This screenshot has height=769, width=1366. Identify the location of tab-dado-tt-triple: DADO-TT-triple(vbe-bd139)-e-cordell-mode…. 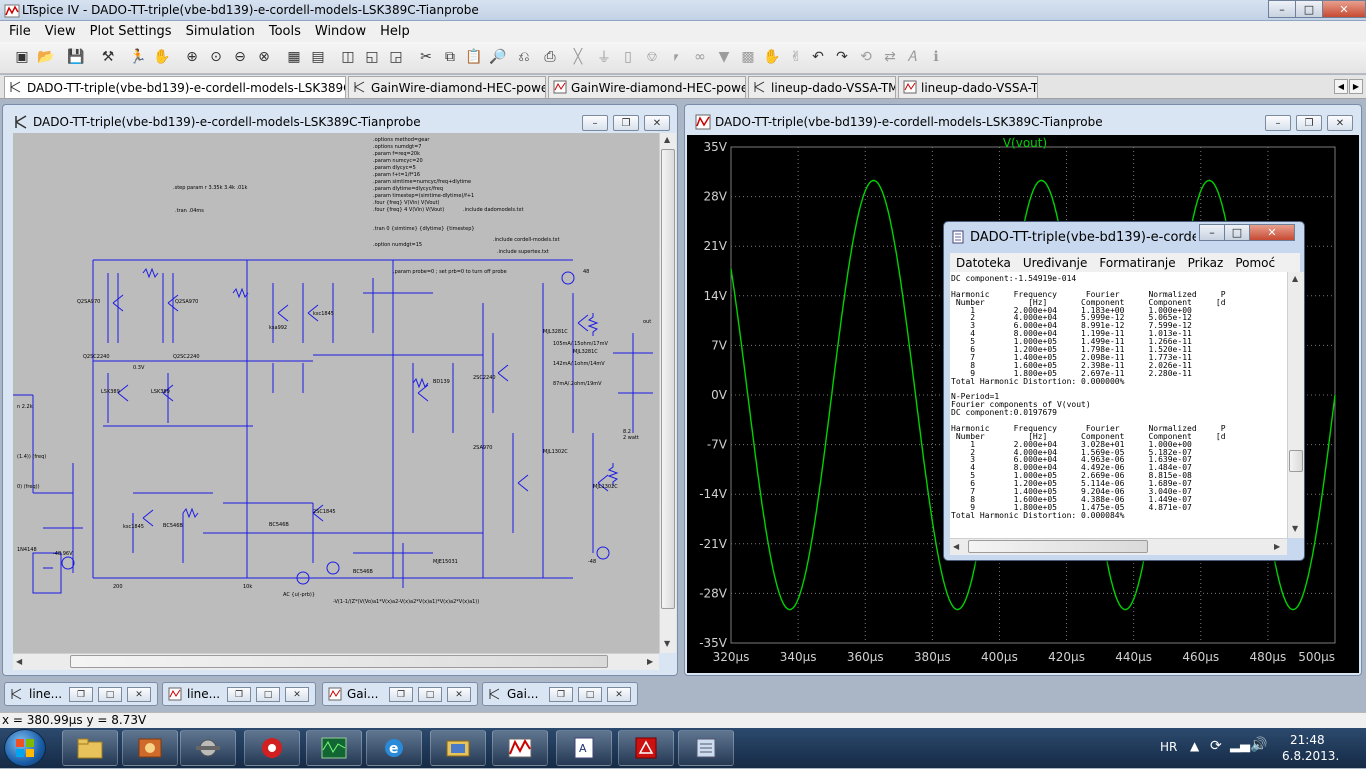
(175, 87).